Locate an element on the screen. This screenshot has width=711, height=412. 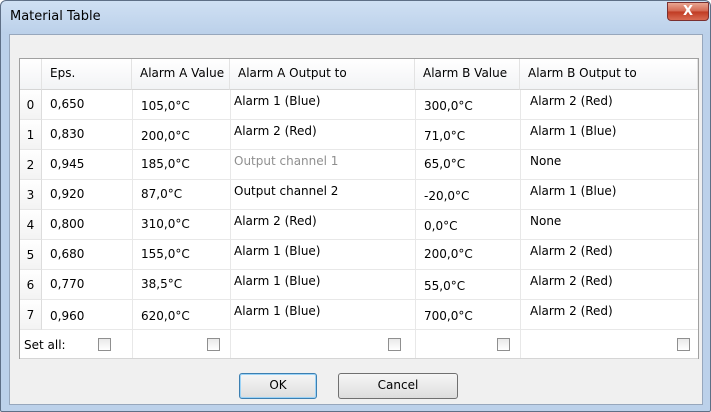
window-title: Material Table is located at coordinates (55, 16).